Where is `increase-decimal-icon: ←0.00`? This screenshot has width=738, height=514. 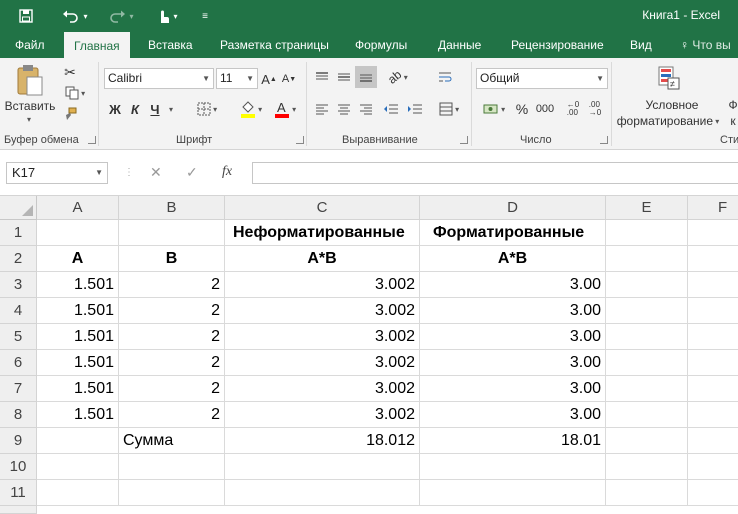
increase-decimal-icon: ←0.00 is located at coordinates (573, 109).